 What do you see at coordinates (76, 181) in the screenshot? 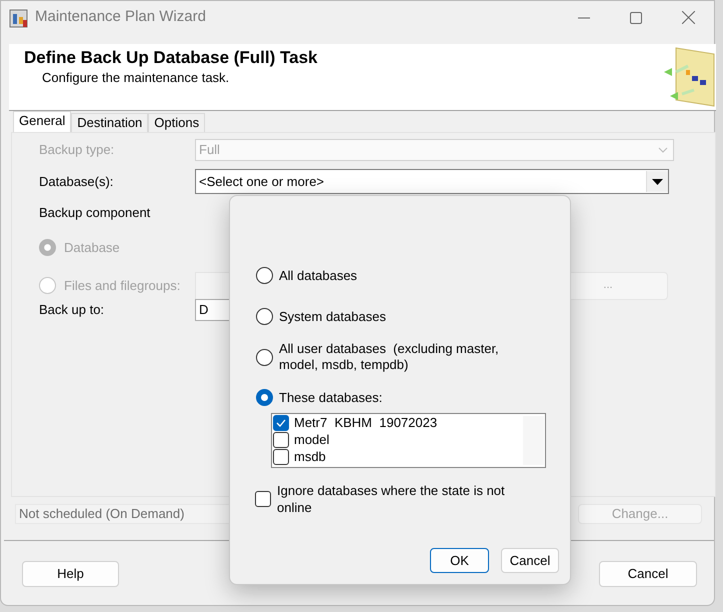
I see `field-label: Database(s):` at bounding box center [76, 181].